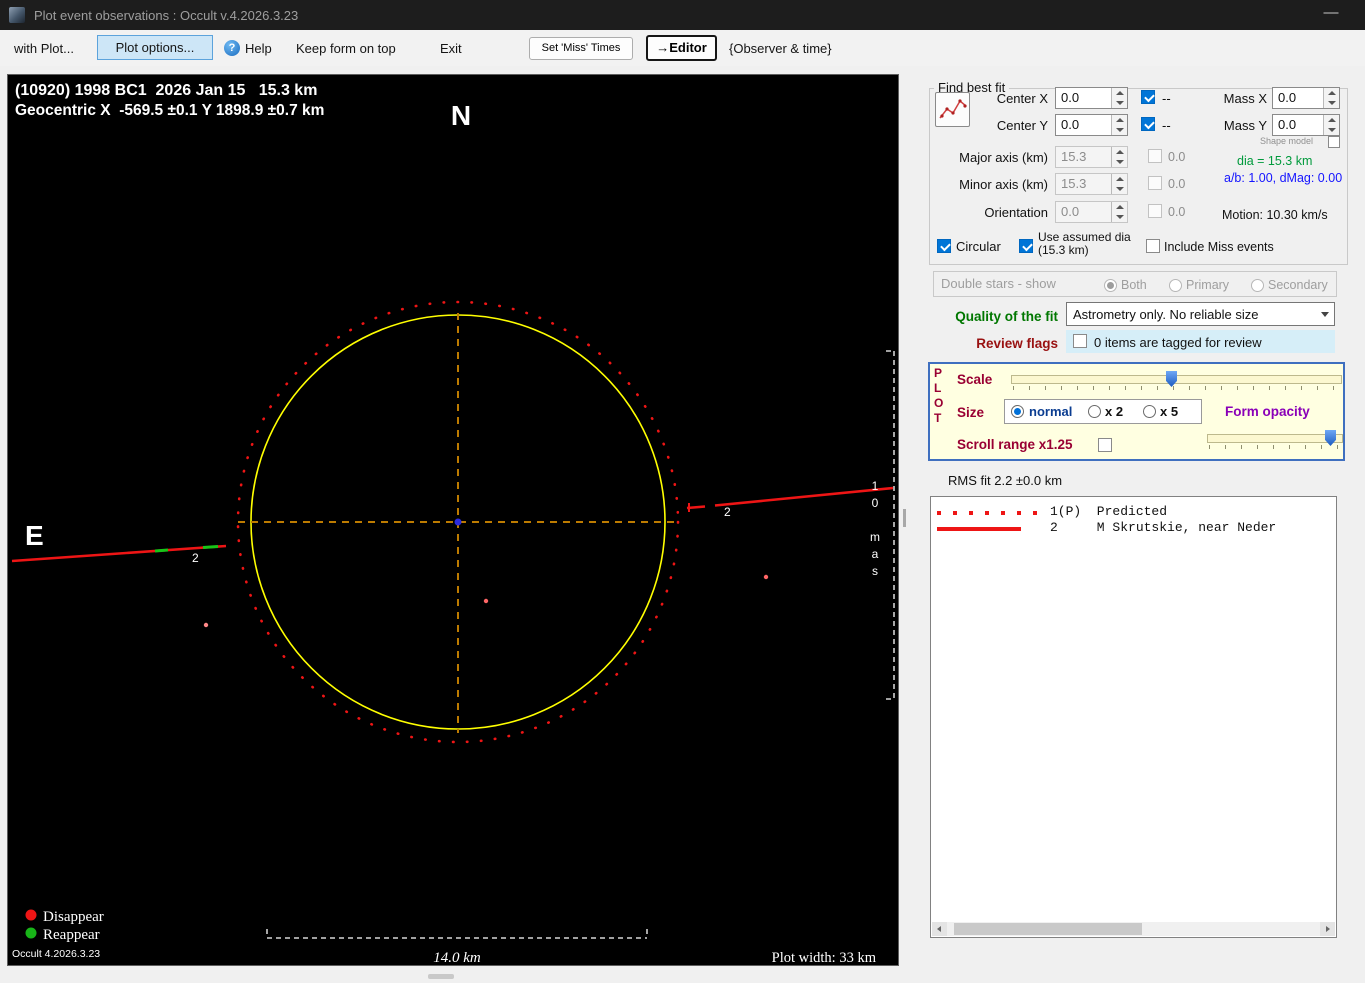 The height and width of the screenshot is (983, 1365). I want to click on observations-list: 1(P) Predicted 2 M Skrutskie, near Neder, so click(1133, 717).